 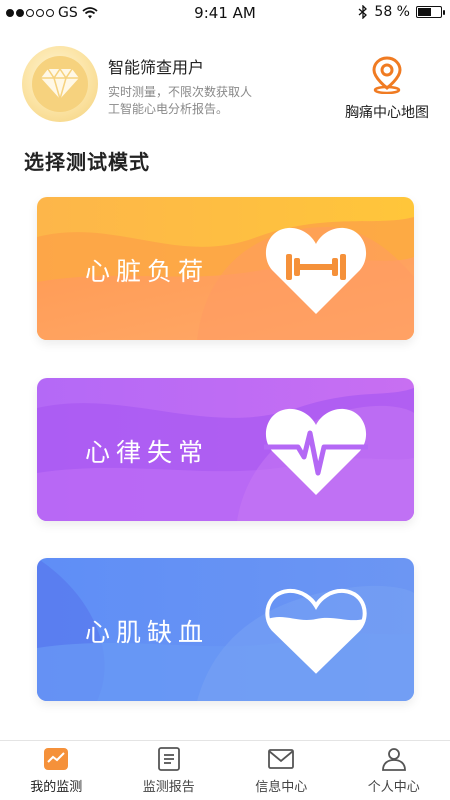 What do you see at coordinates (225, 449) in the screenshot?
I see `card-arrhythmia: 心律失常` at bounding box center [225, 449].